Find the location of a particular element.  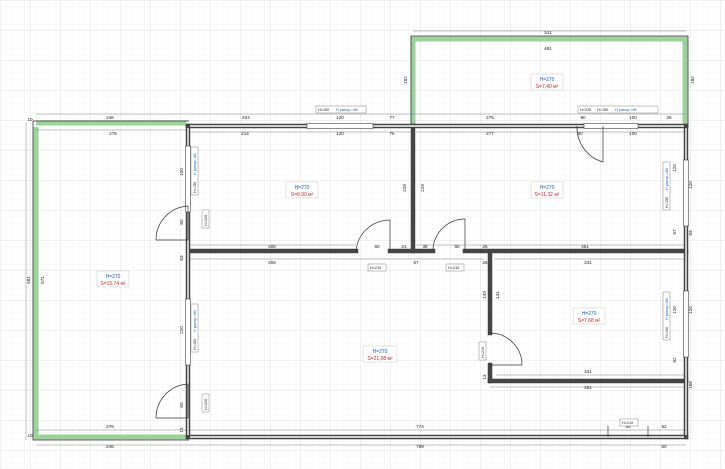

room-center: H=270 S=21,08 м² is located at coordinates (380, 354).